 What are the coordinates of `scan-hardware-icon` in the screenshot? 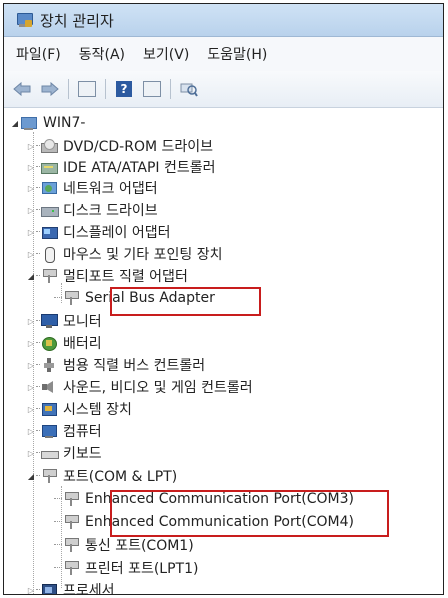 It's located at (189, 89).